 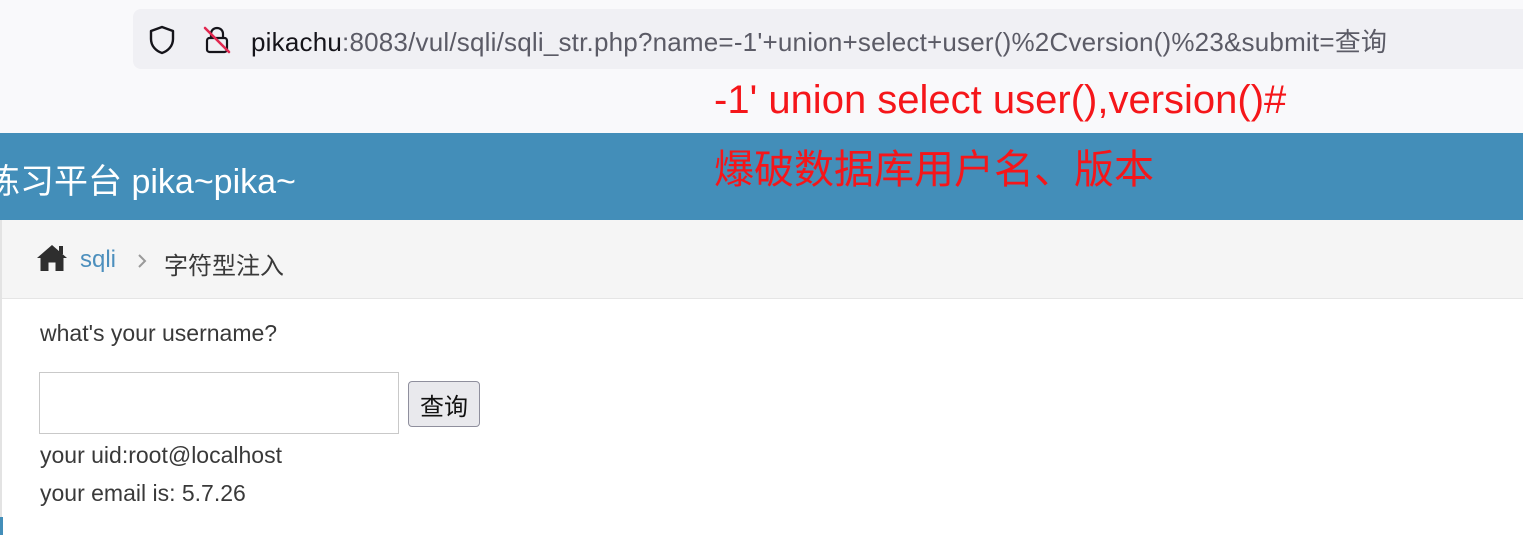 What do you see at coordinates (1, 526) in the screenshot?
I see `sidebar-accent` at bounding box center [1, 526].